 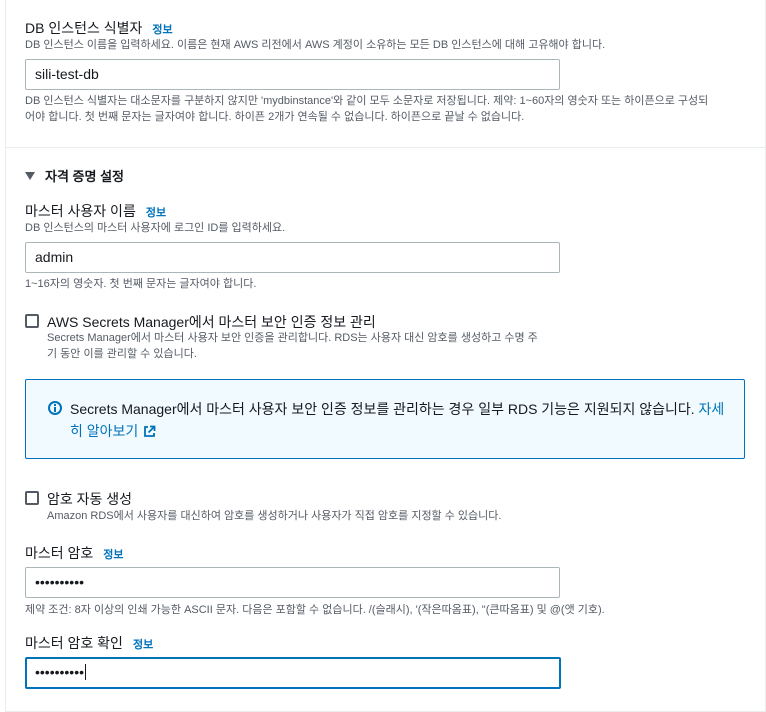 I want to click on external-link-icon, so click(x=149, y=429).